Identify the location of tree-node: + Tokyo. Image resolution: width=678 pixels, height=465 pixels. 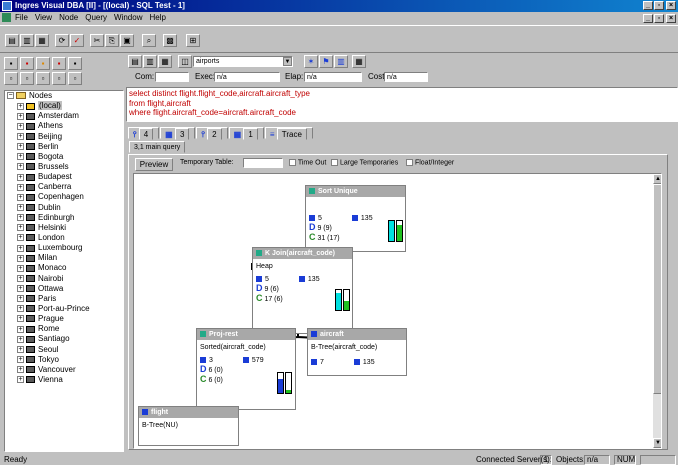
(64, 360).